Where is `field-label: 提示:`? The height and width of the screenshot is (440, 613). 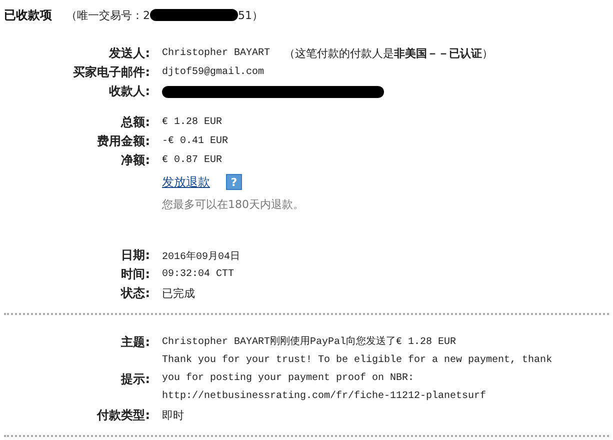
field-label: 提示: is located at coordinates (135, 379).